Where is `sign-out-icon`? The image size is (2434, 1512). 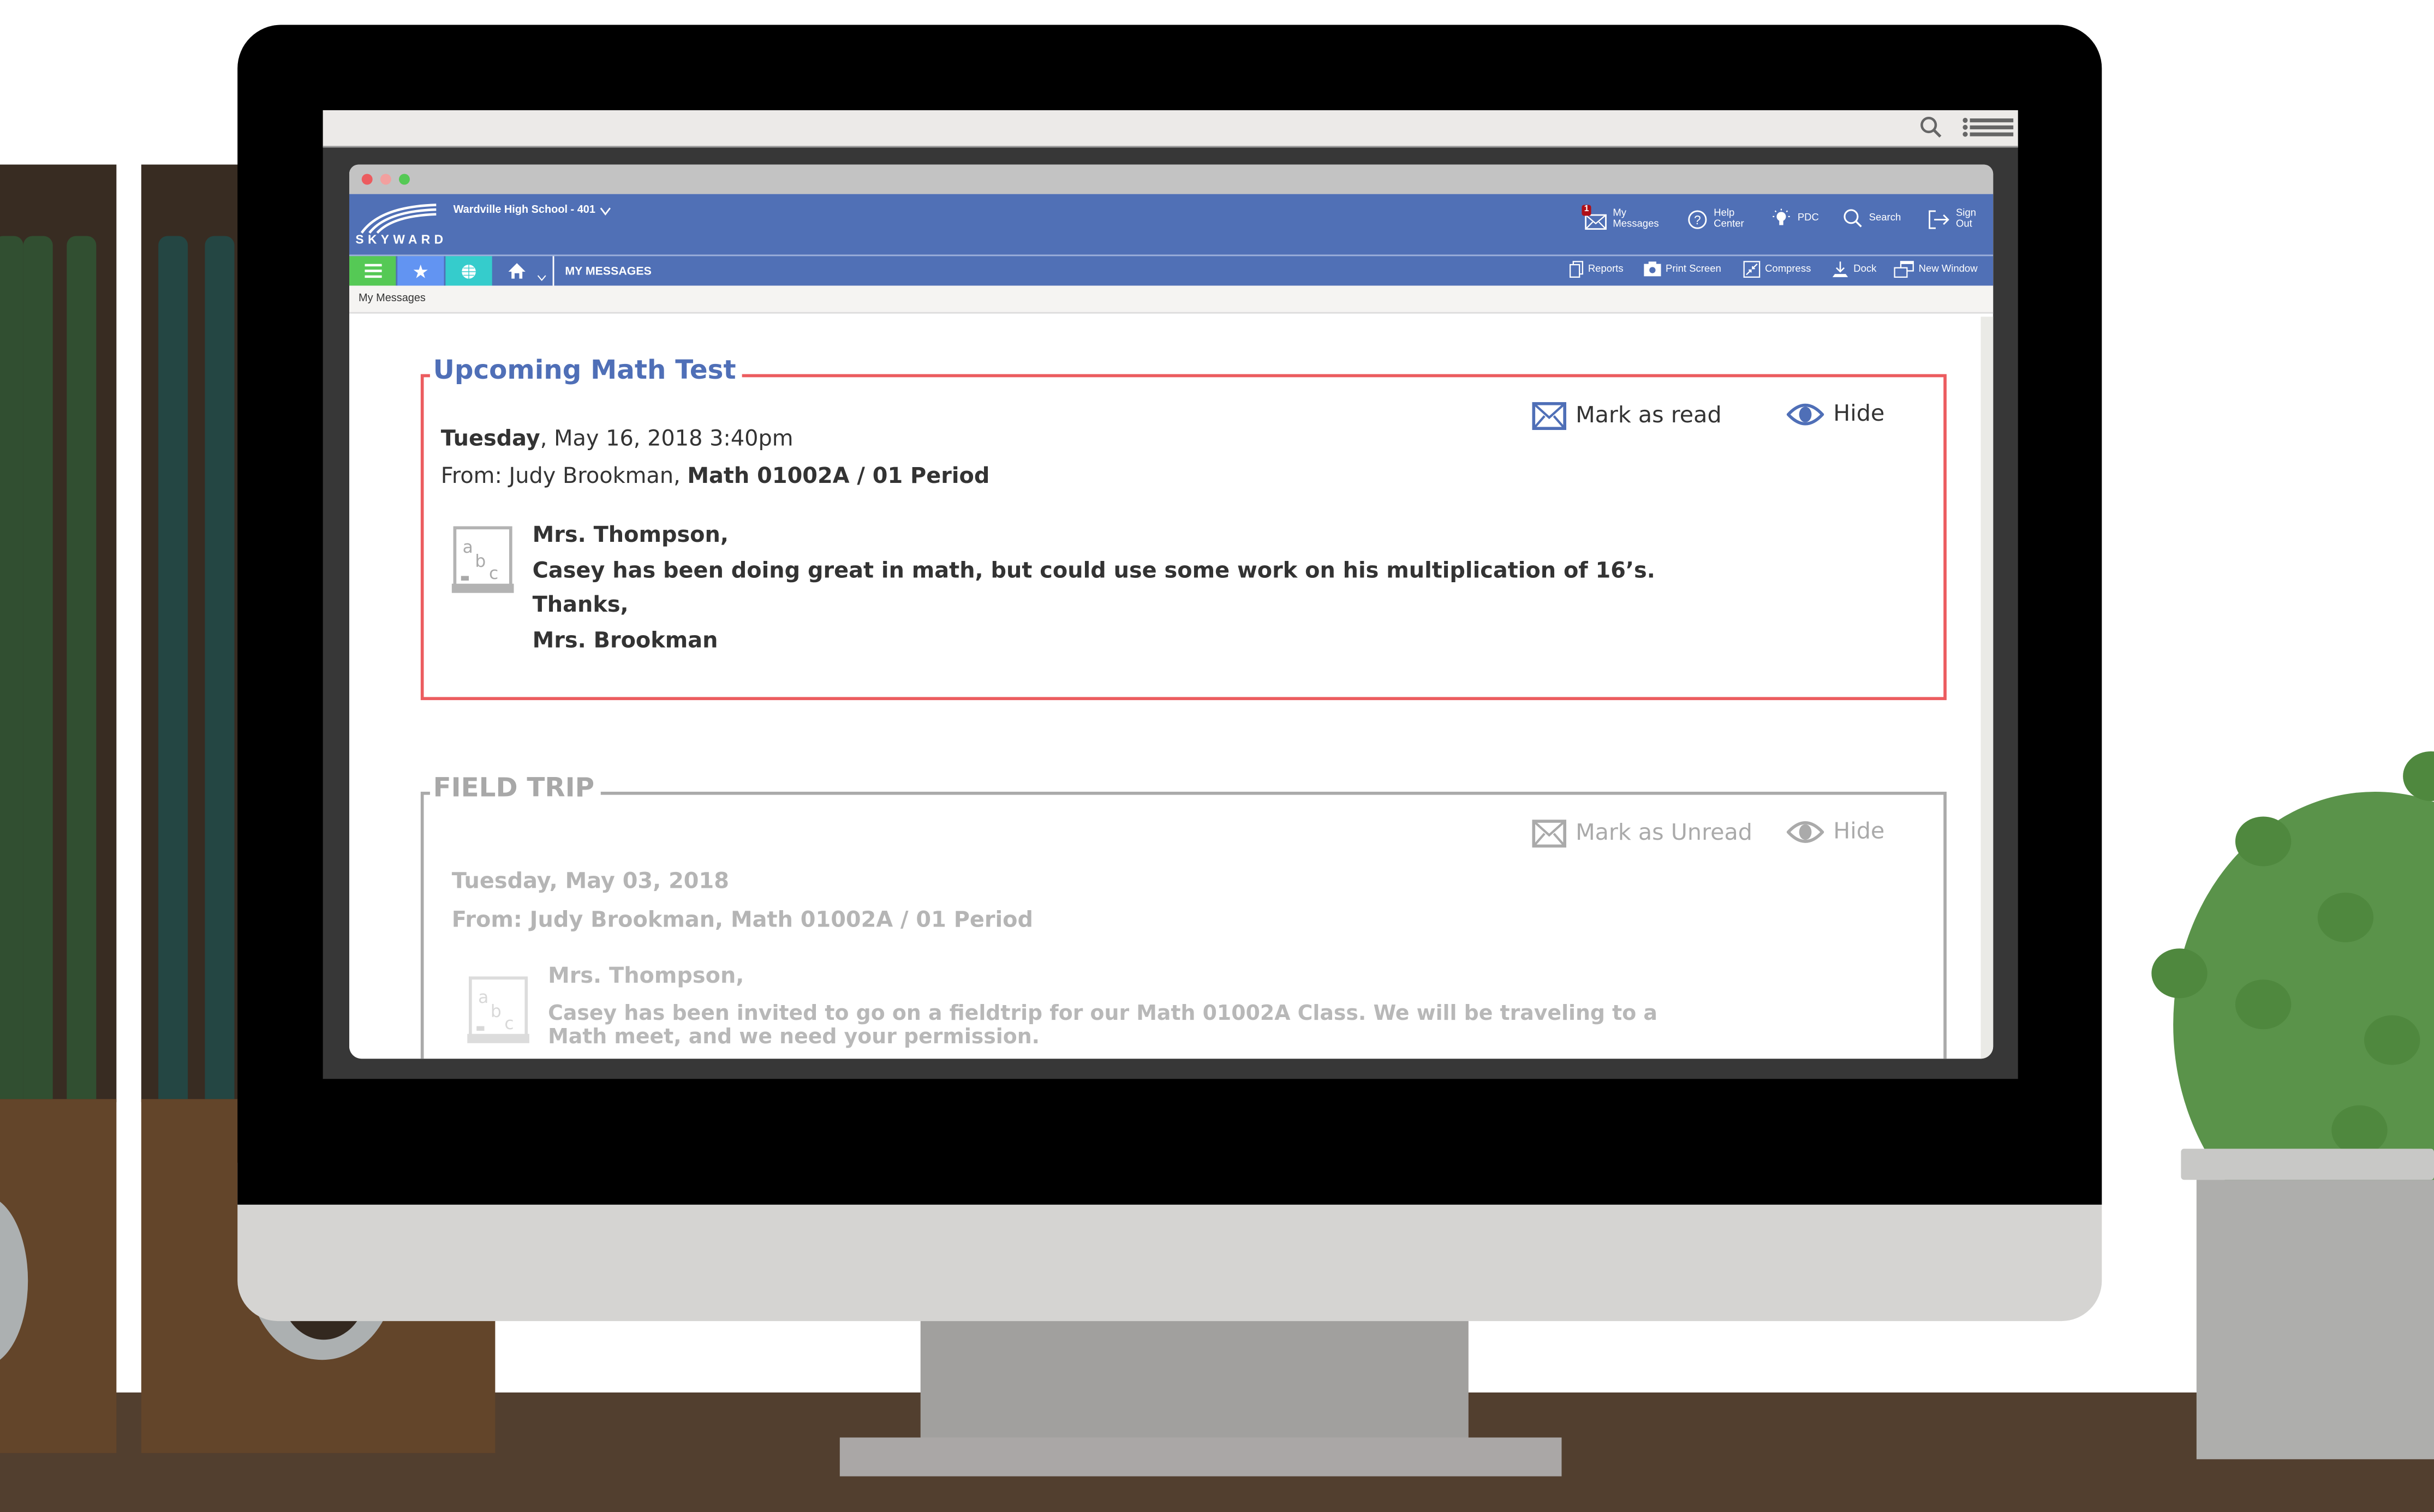 sign-out-icon is located at coordinates (1939, 219).